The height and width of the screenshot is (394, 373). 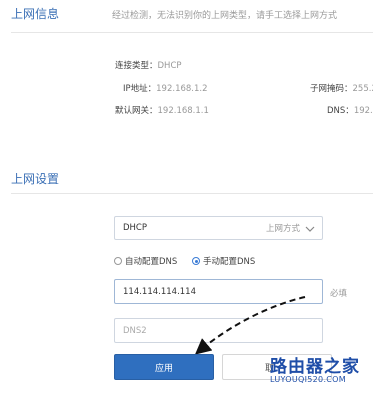 What do you see at coordinates (250, 325) in the screenshot?
I see `annotation-arrow-icon` at bounding box center [250, 325].